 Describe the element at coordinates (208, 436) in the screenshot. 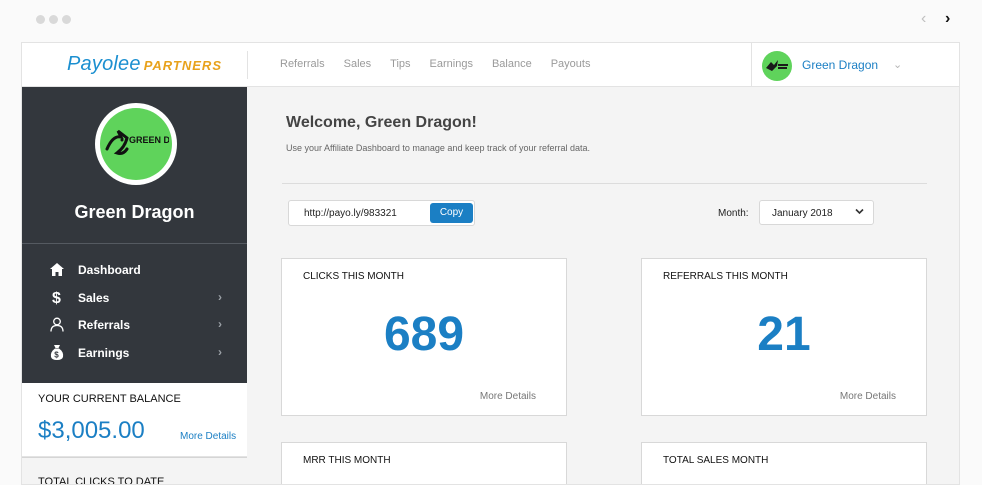

I see `balance-more-details-link: More Details` at that location.